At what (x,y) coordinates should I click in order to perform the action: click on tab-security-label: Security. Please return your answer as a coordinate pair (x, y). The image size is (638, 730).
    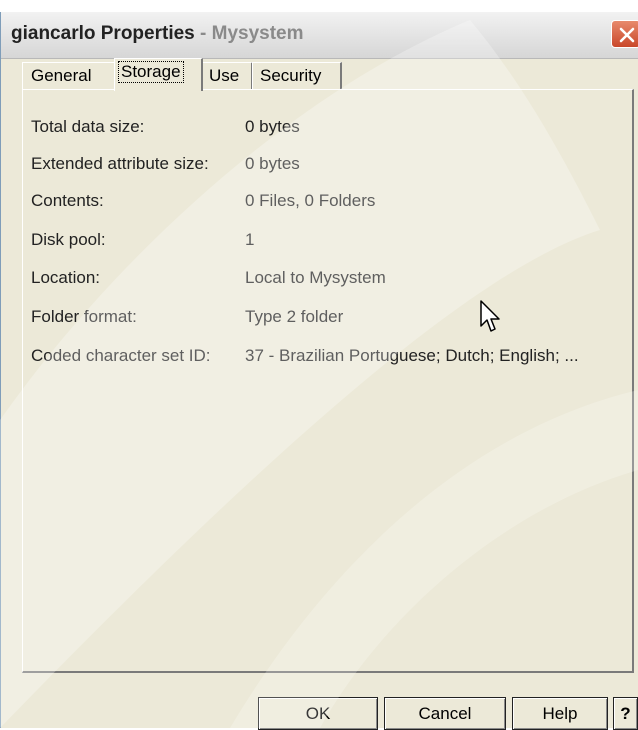
    Looking at the image, I should click on (291, 75).